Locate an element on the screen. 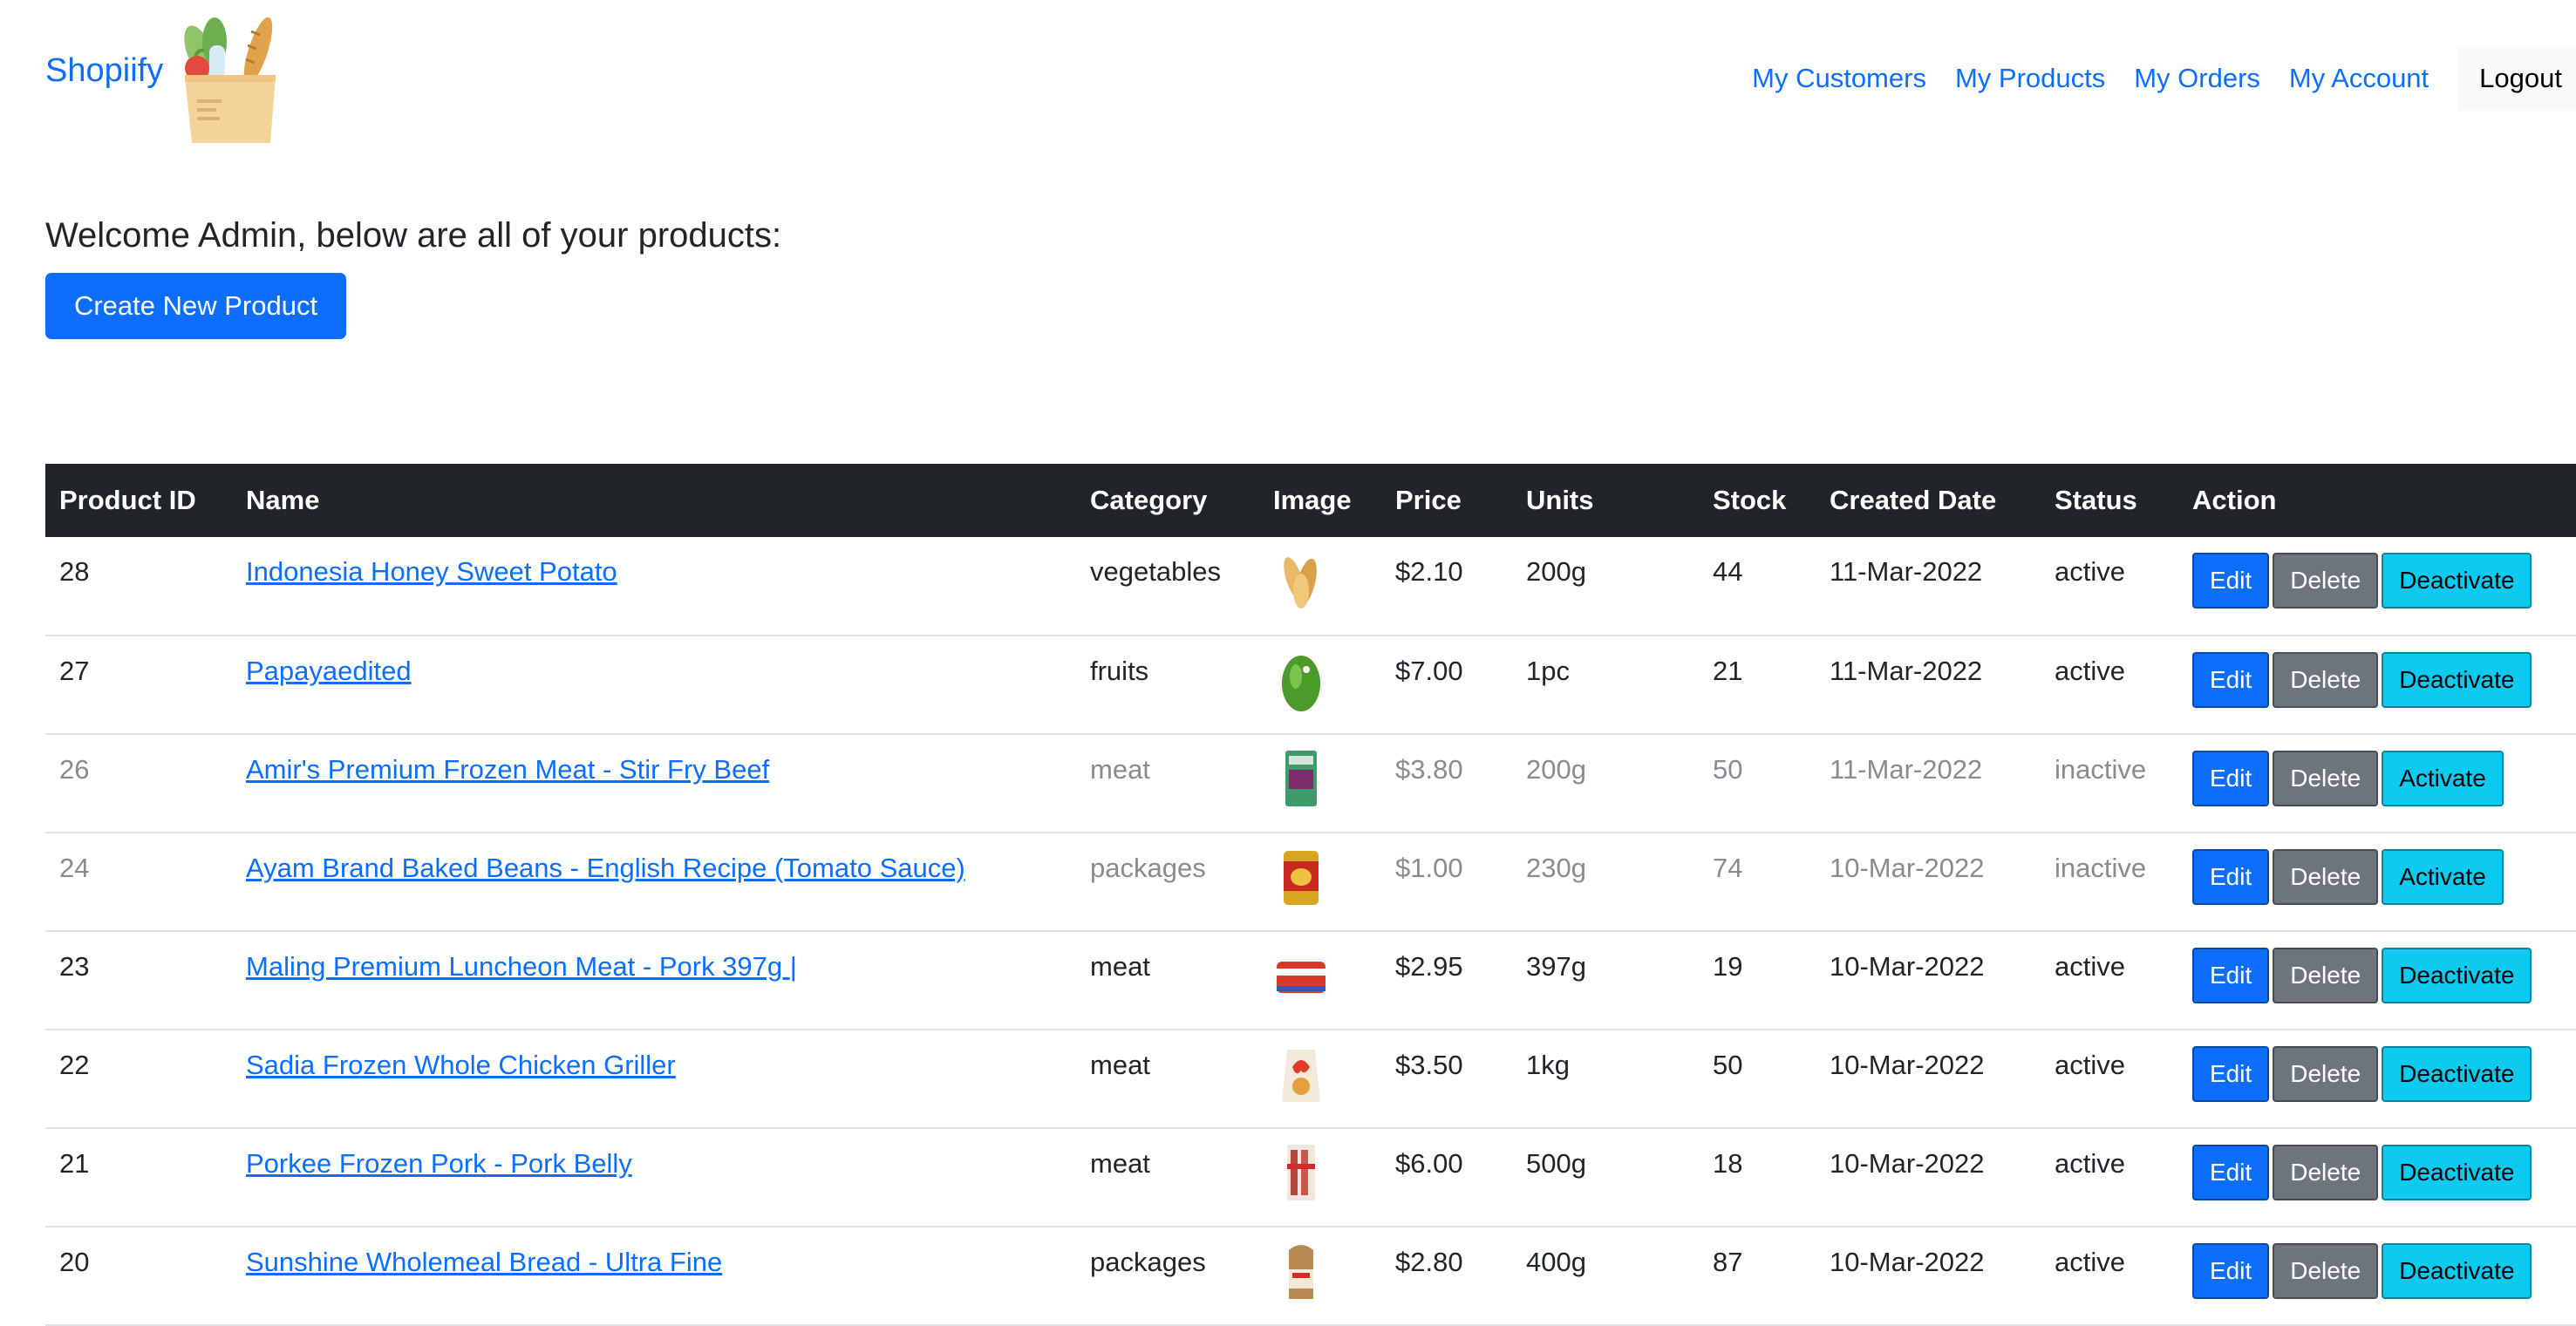  nav-my-orders: My Orders is located at coordinates (2197, 78).